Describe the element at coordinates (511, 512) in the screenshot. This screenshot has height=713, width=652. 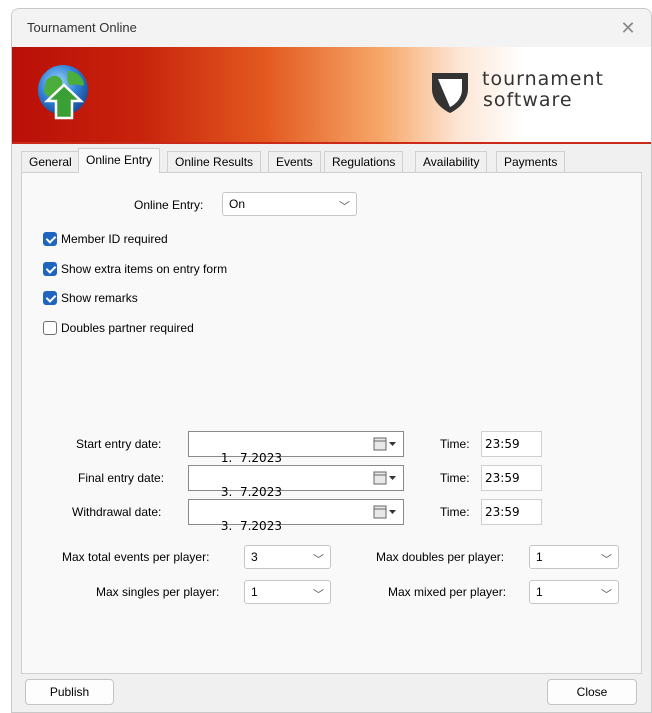
I see `withdrawal-time-input: 23:59` at that location.